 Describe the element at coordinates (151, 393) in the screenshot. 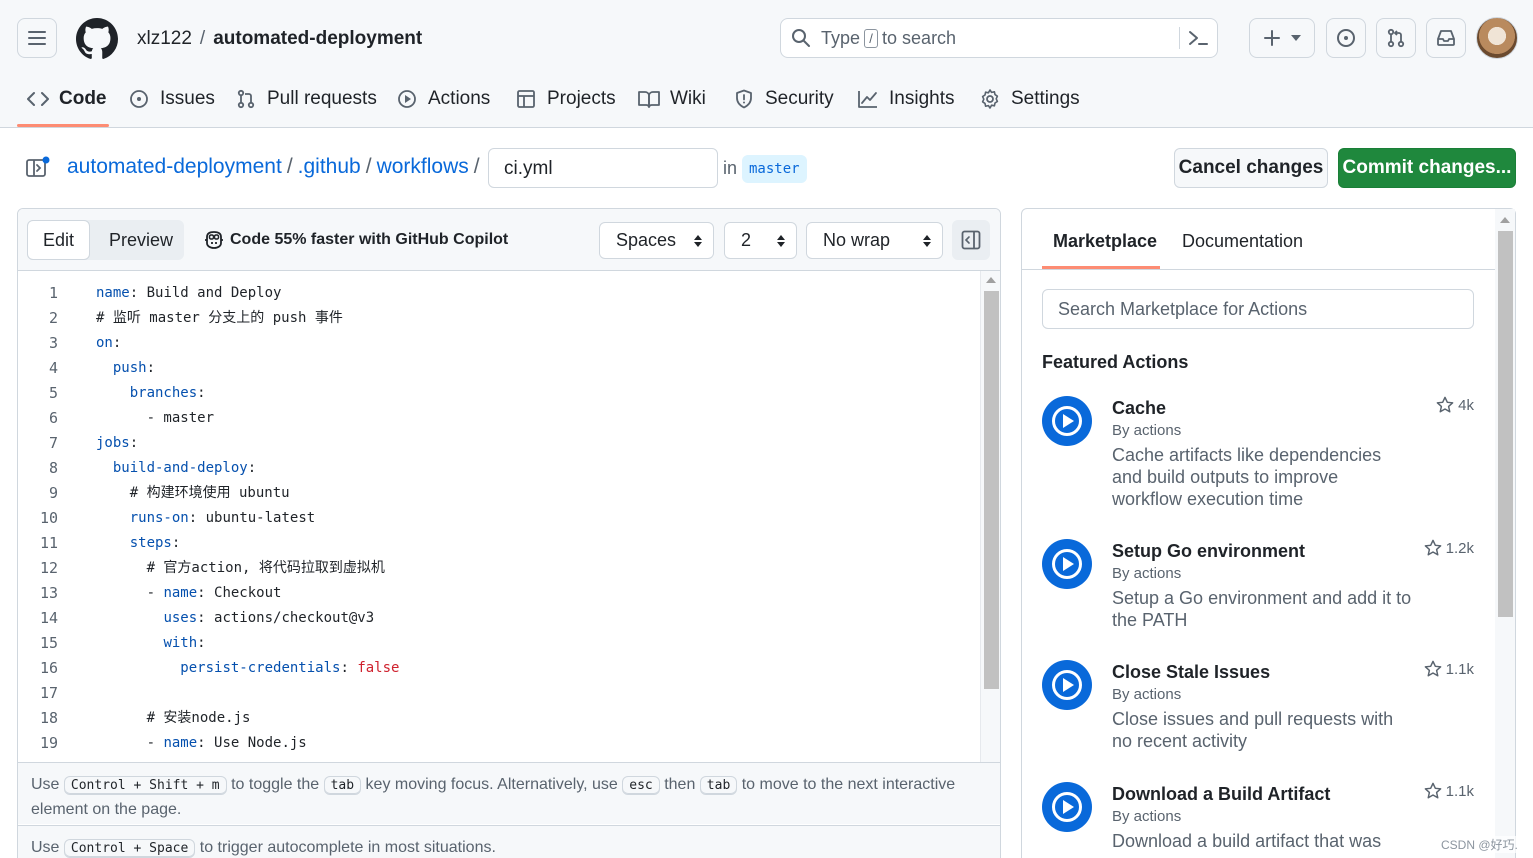

I see `line-content: branches:` at that location.